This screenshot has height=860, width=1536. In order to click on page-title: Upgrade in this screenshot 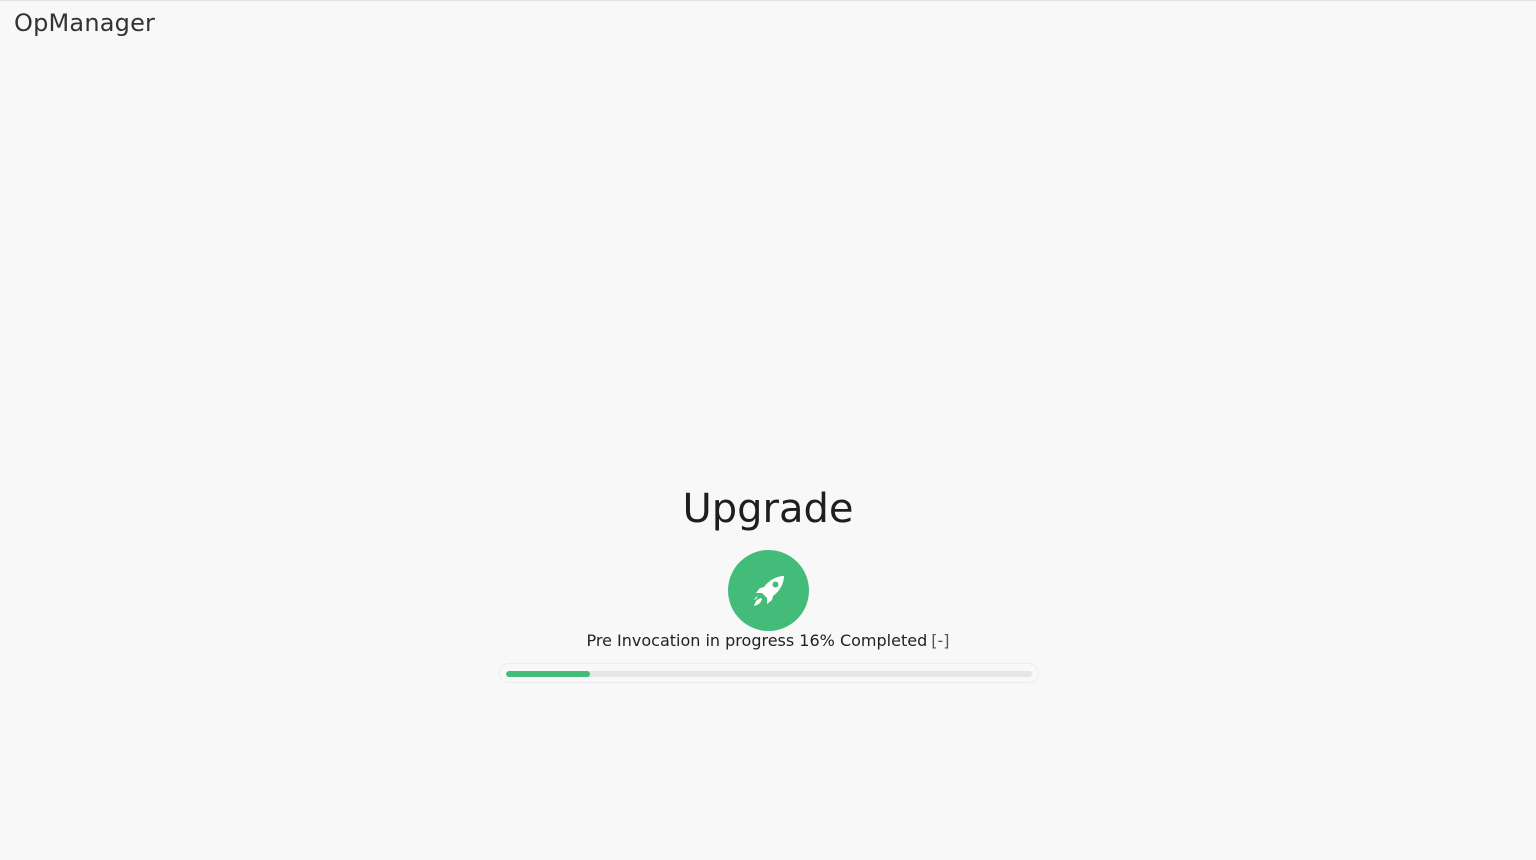, I will do `click(768, 509)`.